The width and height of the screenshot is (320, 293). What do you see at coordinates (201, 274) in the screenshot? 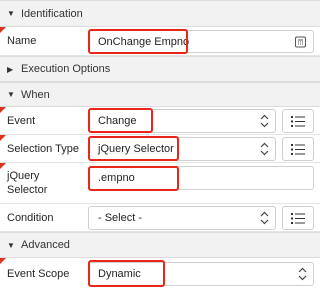
I see `event-scope-select: Dynamic` at bounding box center [201, 274].